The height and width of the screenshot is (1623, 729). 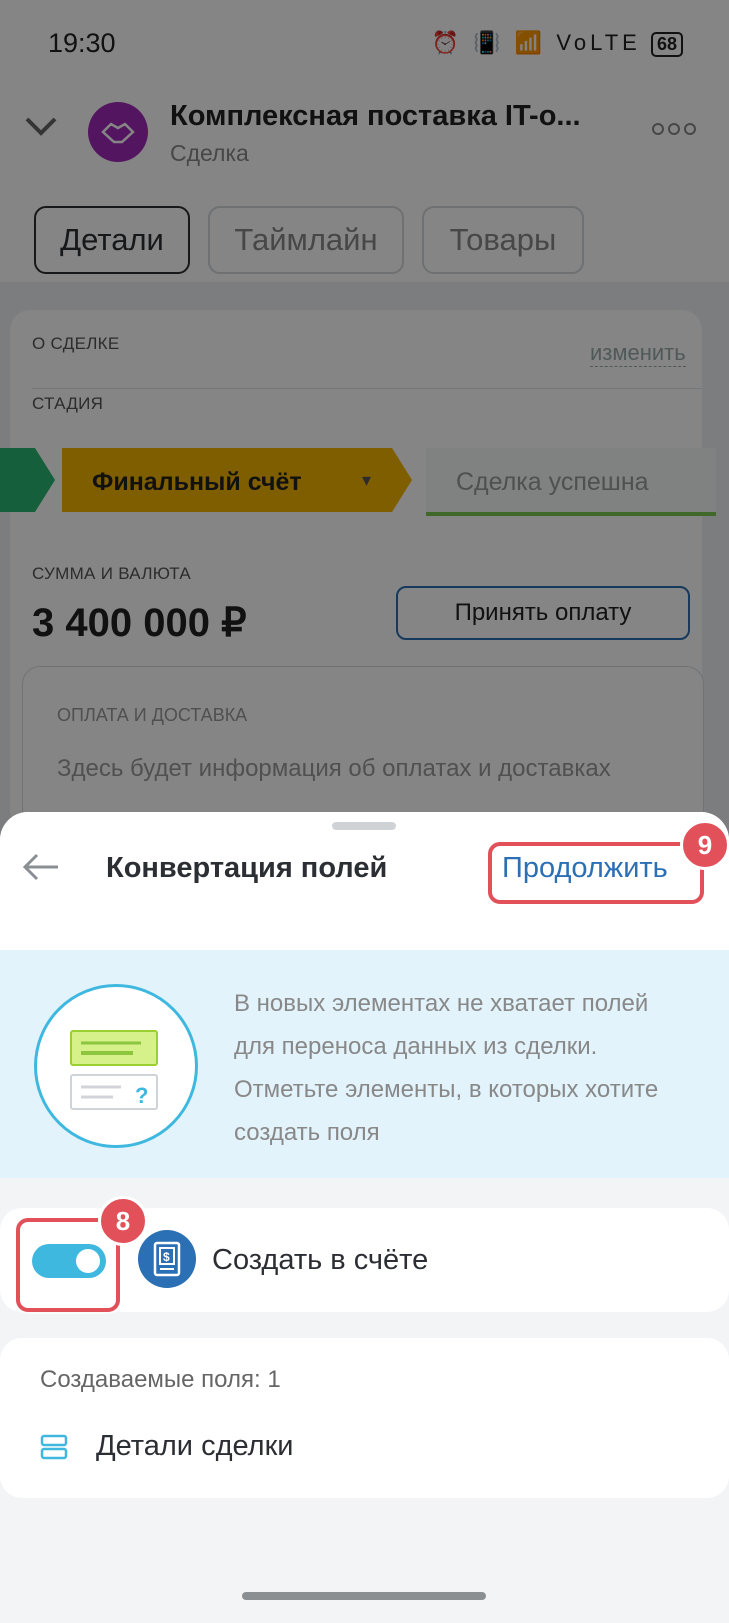 I want to click on home-indicator, so click(x=364, y=1596).